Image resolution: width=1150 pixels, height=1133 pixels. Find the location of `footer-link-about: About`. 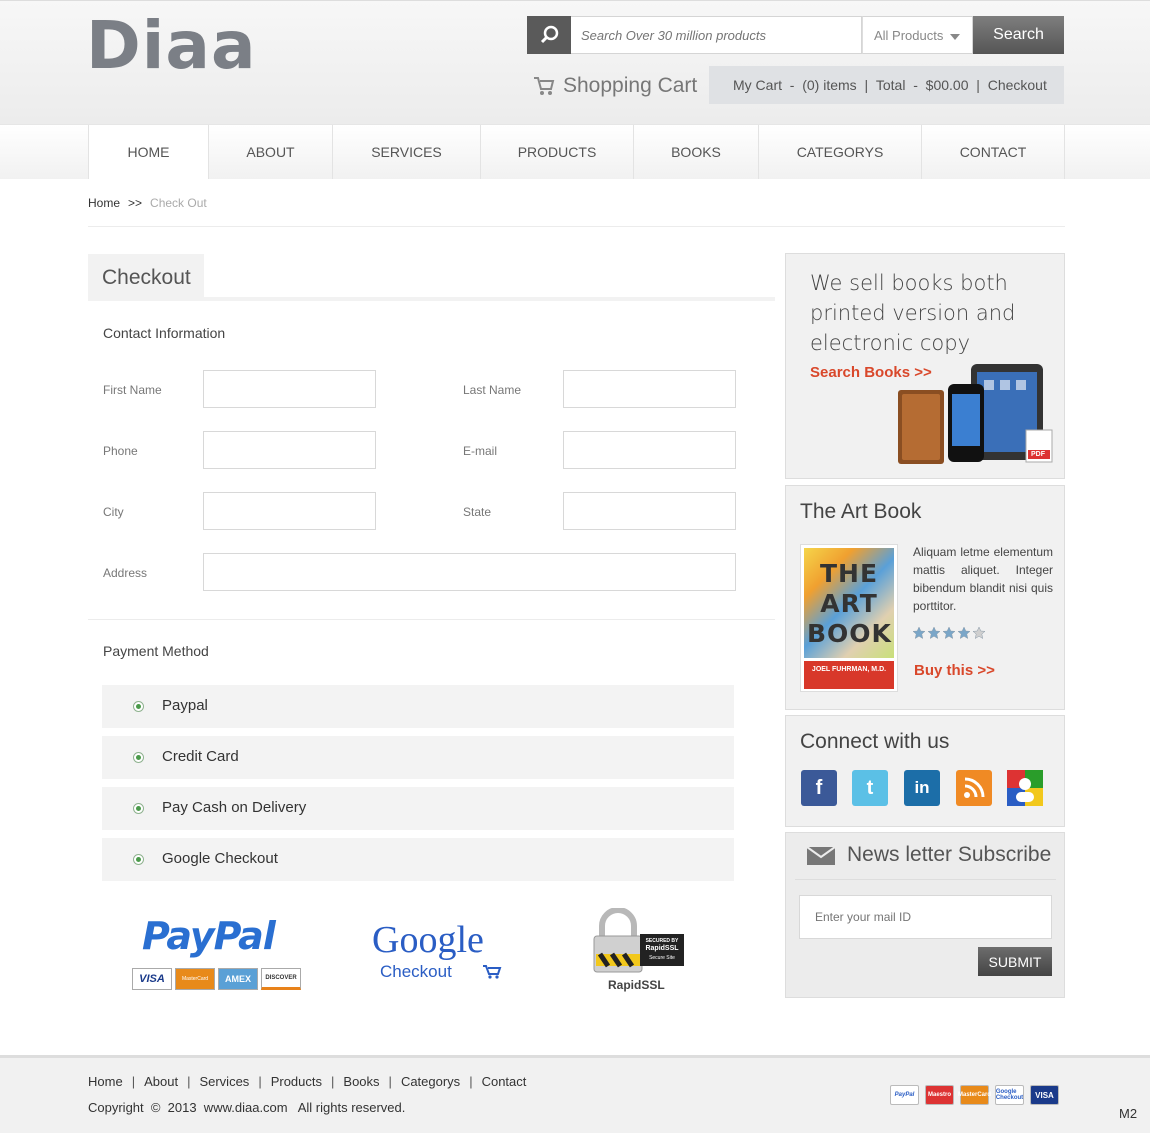

footer-link-about: About is located at coordinates (161, 1081).